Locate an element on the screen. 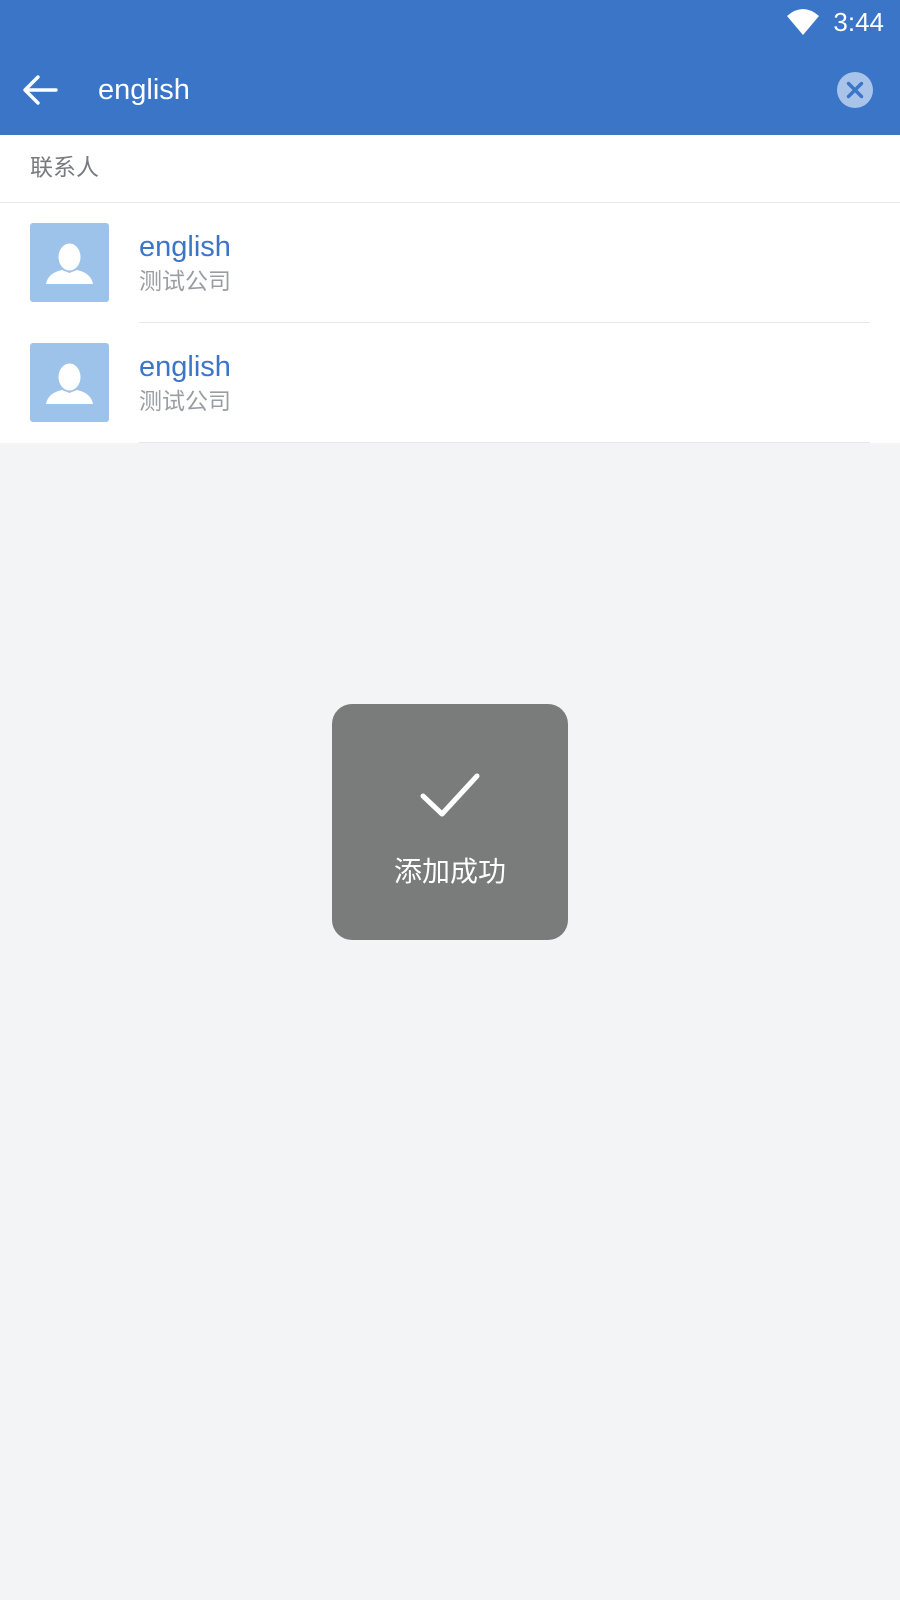  status-bar: 3:44 is located at coordinates (450, 22).